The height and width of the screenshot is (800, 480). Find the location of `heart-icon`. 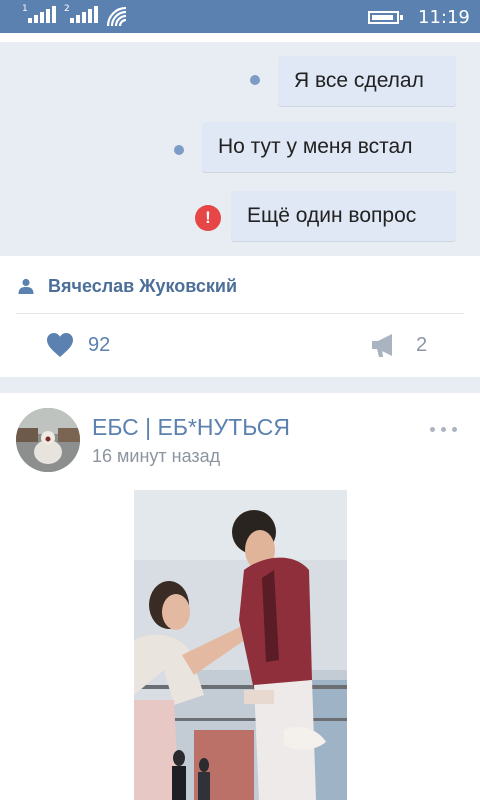

heart-icon is located at coordinates (60, 345).